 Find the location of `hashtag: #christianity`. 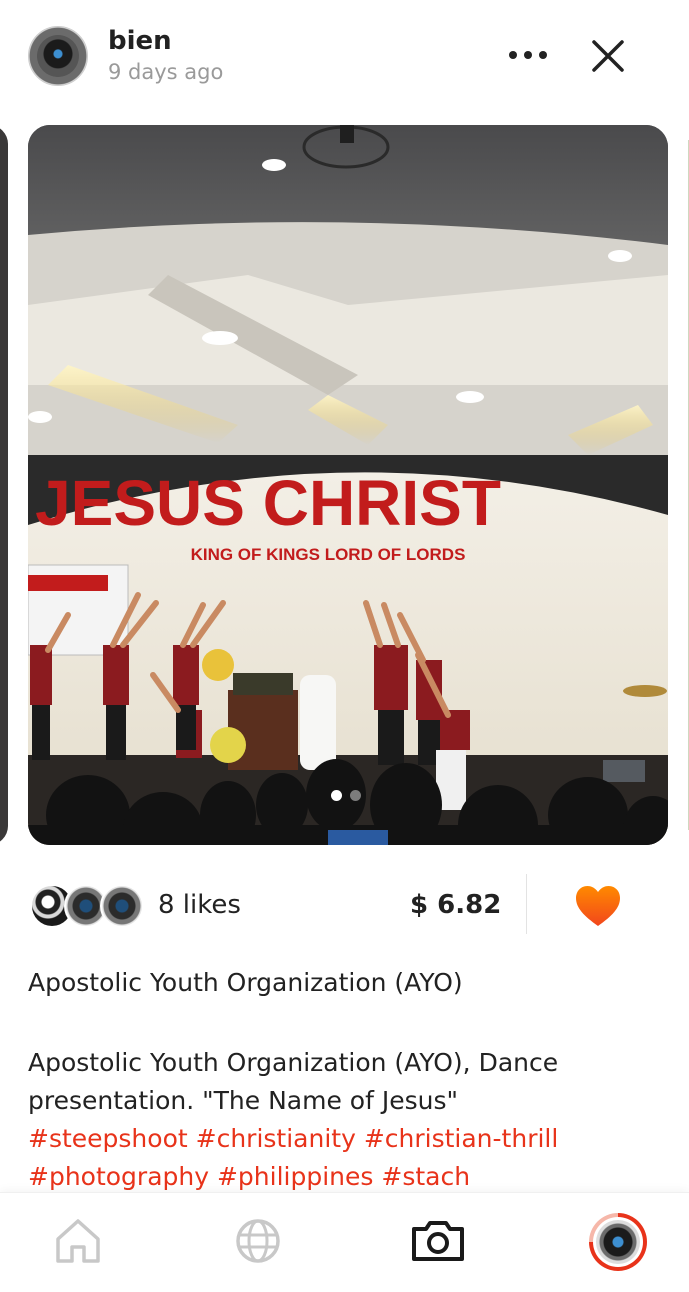

hashtag: #christianity is located at coordinates (276, 1138).